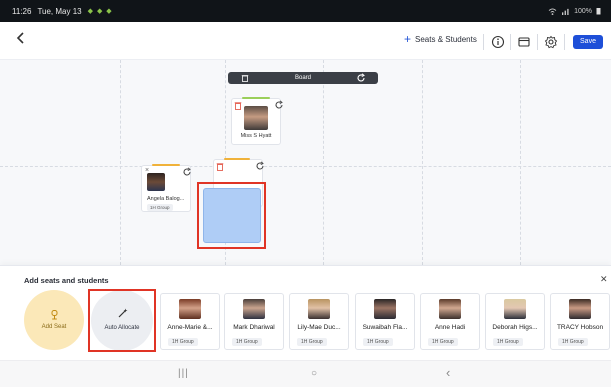 The width and height of the screenshot is (611, 387). What do you see at coordinates (450, 321) in the screenshot?
I see `student-card: Anne Hadi 1H Group` at bounding box center [450, 321].